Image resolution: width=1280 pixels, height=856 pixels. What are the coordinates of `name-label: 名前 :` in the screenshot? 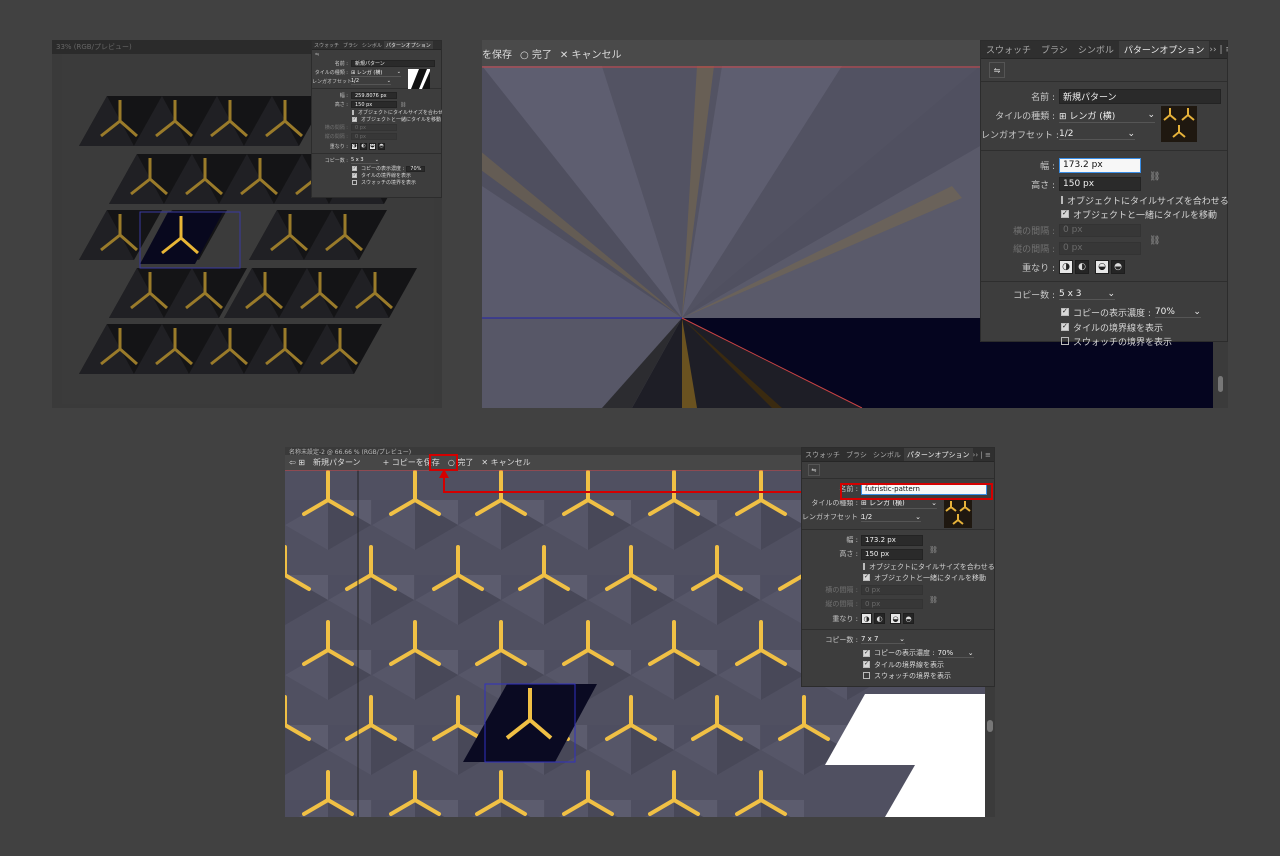 It's located at (1043, 97).